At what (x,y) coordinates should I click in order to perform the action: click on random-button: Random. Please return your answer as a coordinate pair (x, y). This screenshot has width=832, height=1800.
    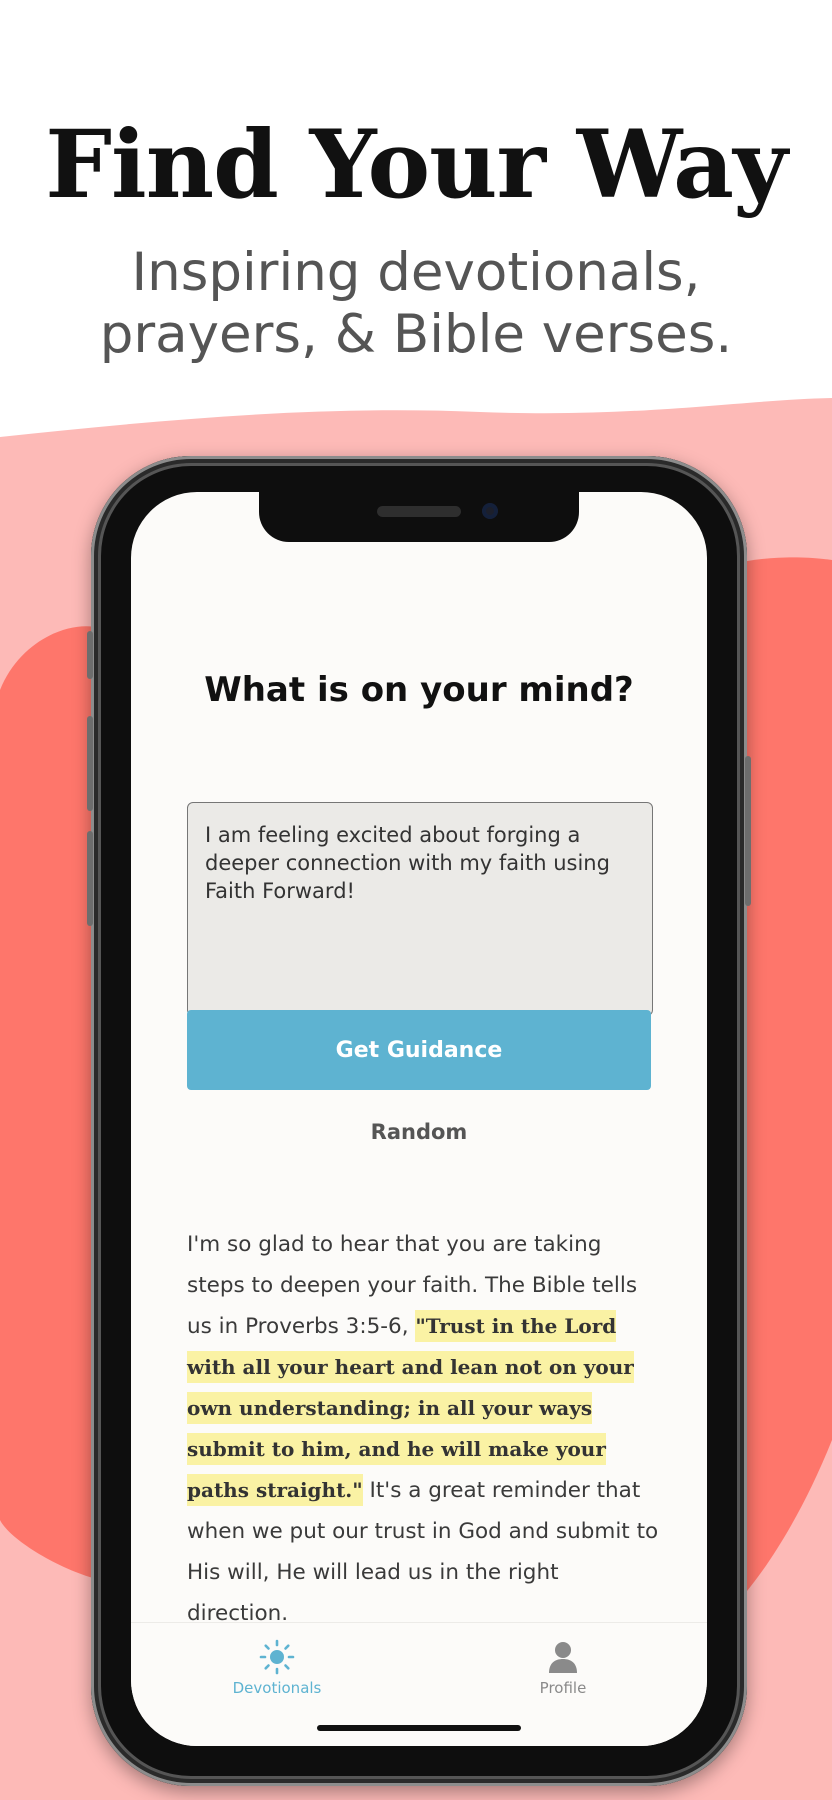
    Looking at the image, I should click on (419, 1132).